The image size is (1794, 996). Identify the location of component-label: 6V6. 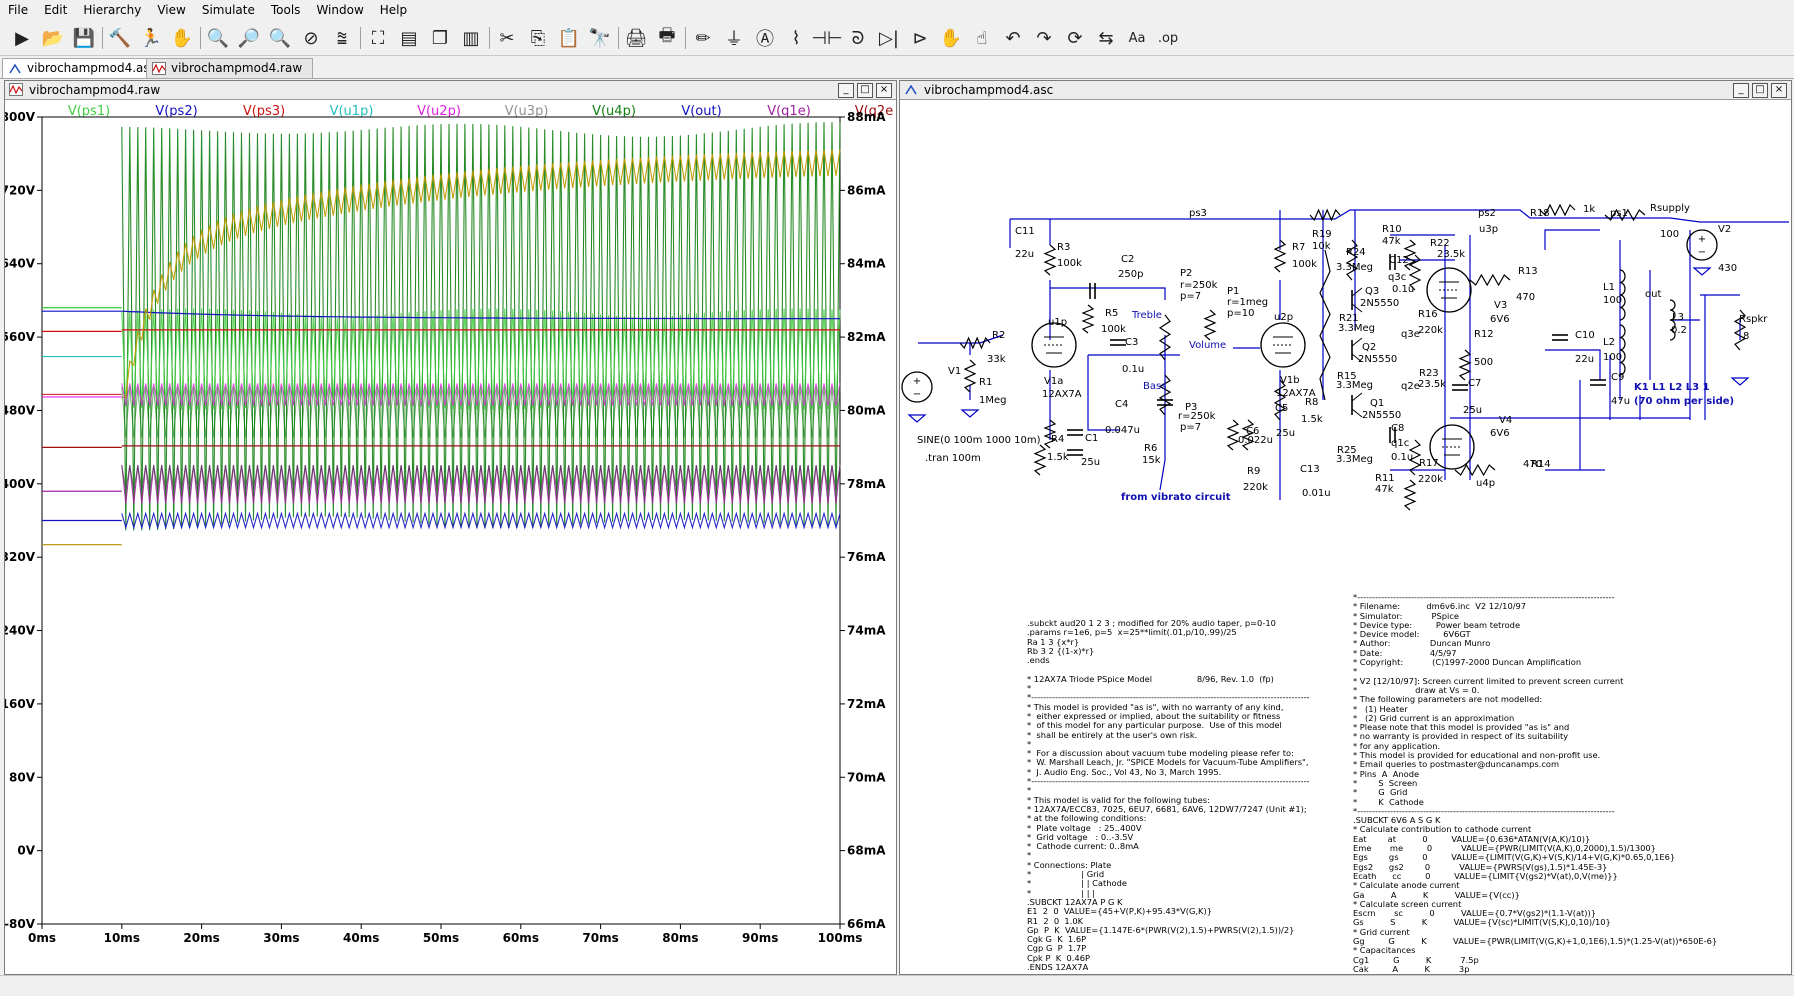
(1500, 433).